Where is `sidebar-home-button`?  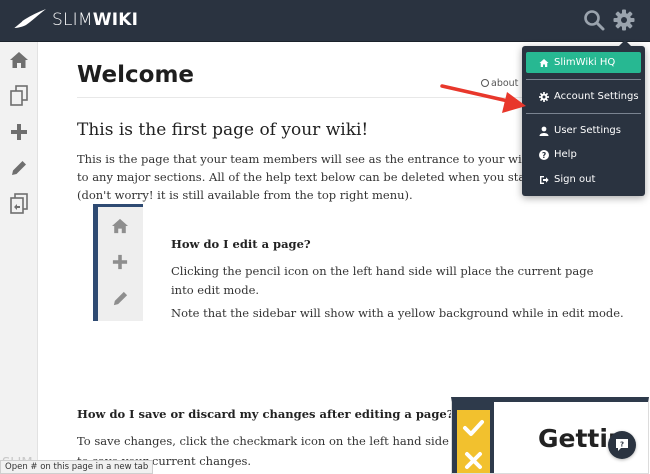
sidebar-home-button is located at coordinates (19, 60).